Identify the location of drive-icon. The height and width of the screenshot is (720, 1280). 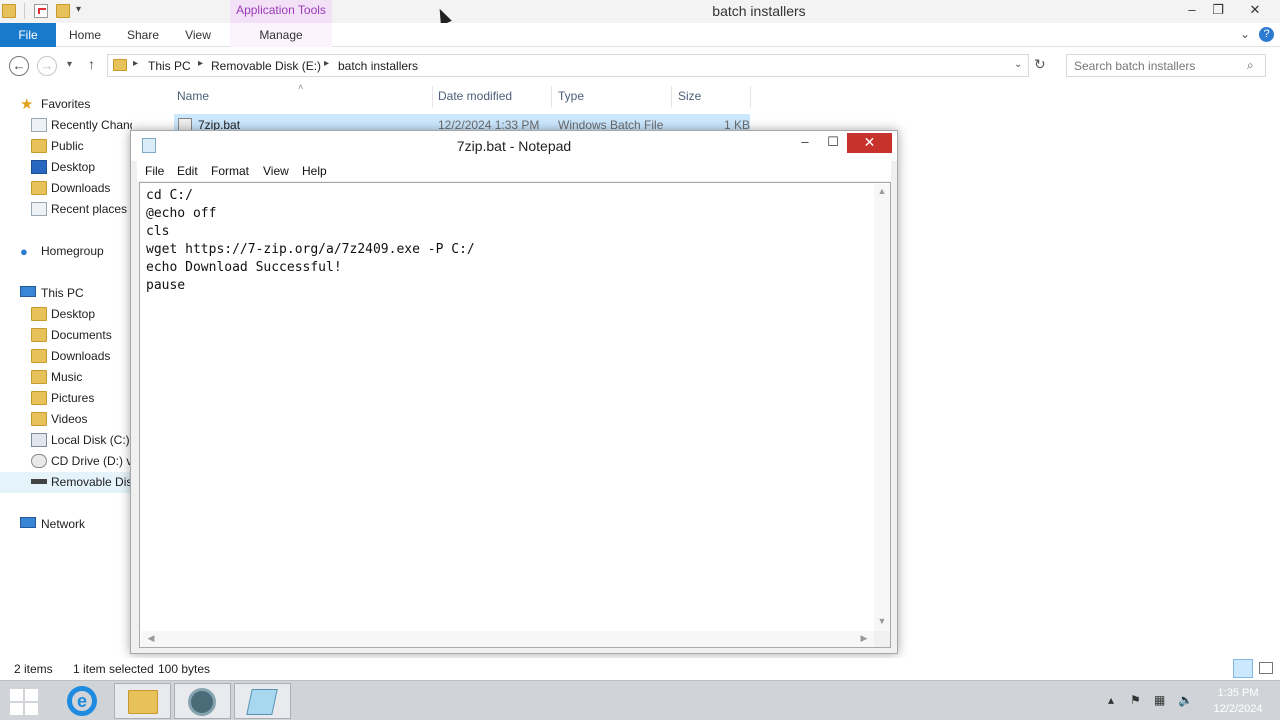
(39, 440).